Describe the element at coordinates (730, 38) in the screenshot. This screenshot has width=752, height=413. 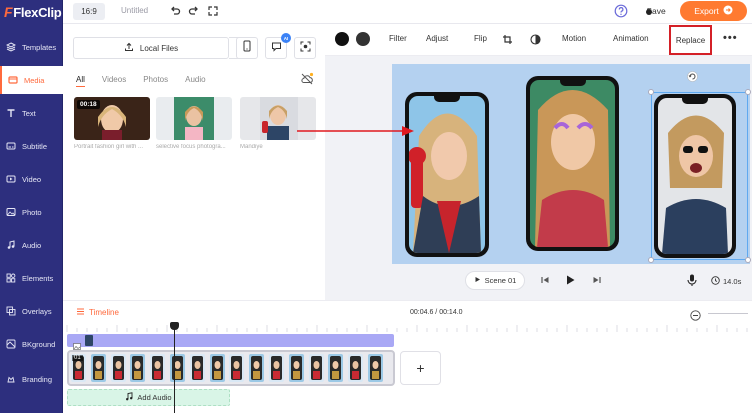
I see `more-options-icon: •••` at that location.